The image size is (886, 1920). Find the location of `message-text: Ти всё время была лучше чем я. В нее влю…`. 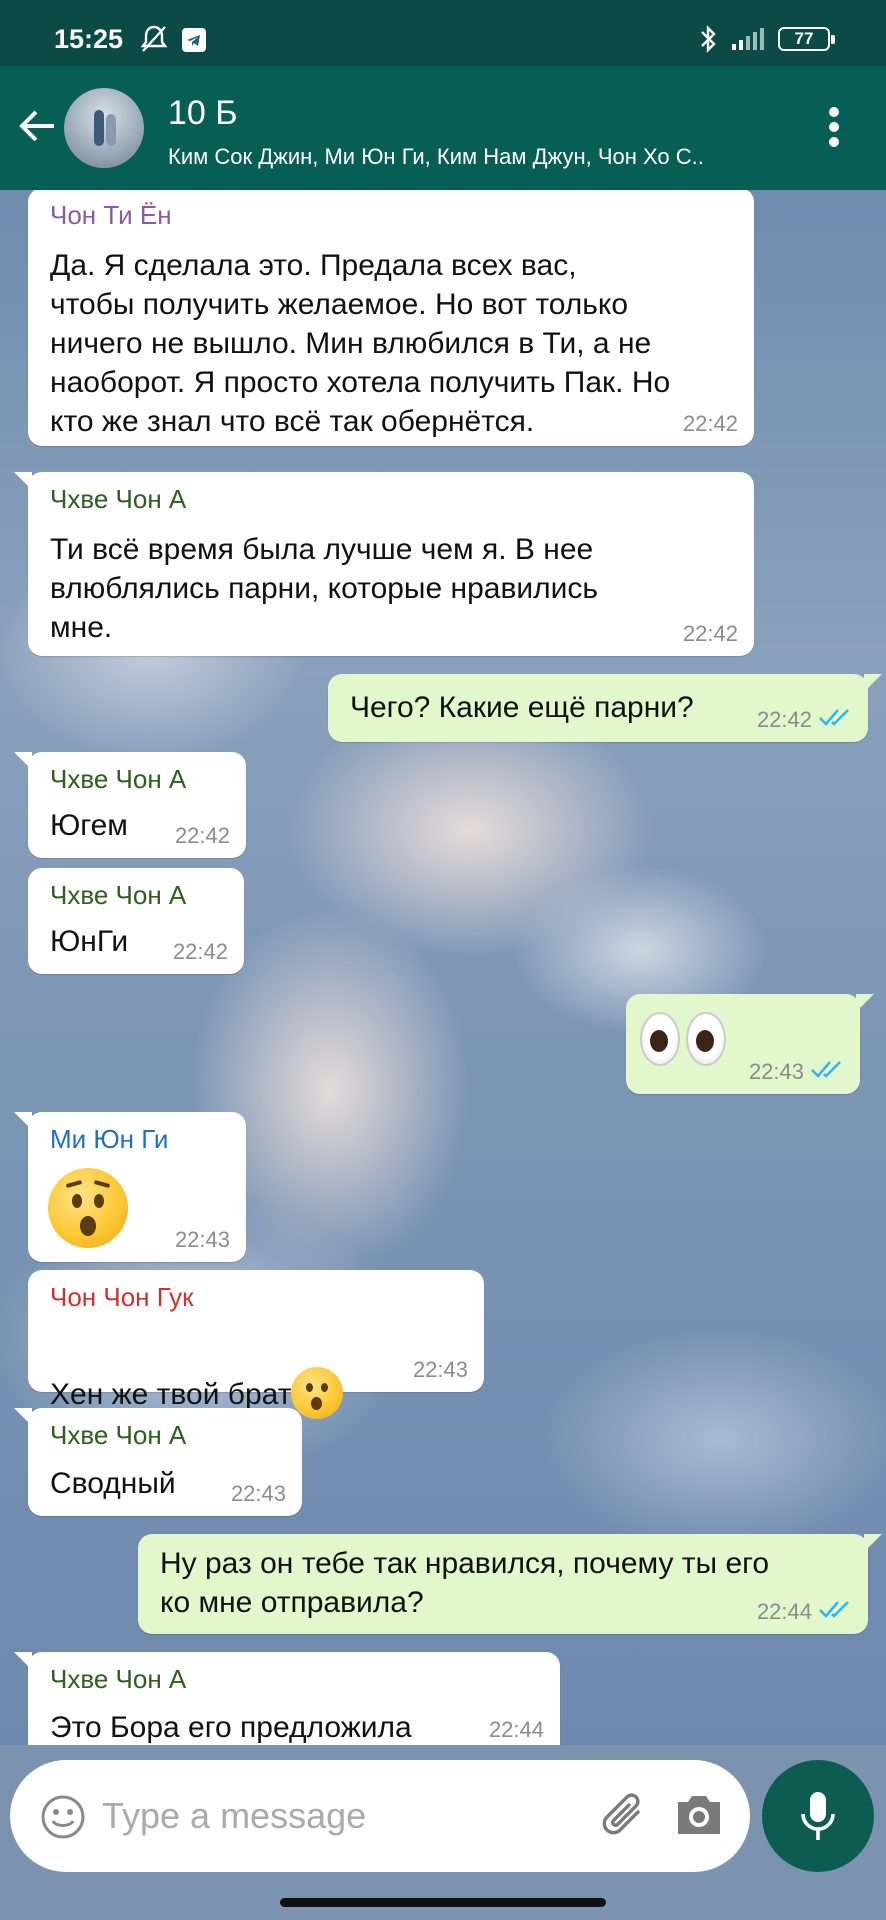

message-text: Ти всё время была лучше чем я. В нее влю… is located at coordinates (324, 588).